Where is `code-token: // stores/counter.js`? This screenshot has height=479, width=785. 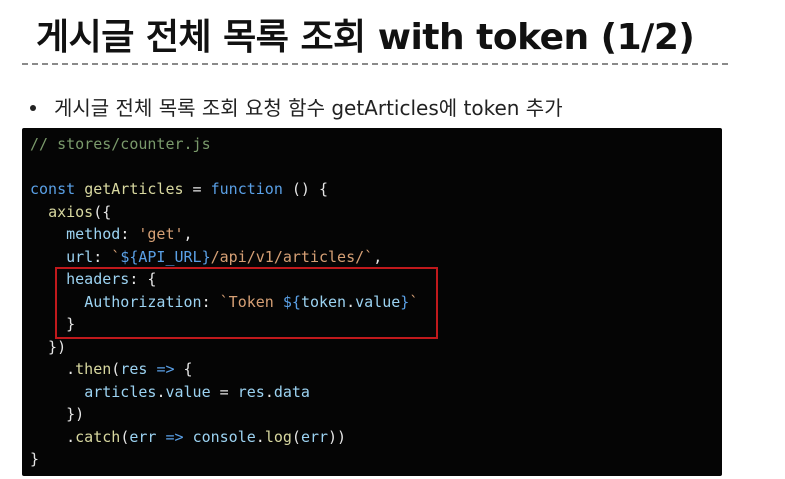
code-token: // stores/counter.js is located at coordinates (120, 144).